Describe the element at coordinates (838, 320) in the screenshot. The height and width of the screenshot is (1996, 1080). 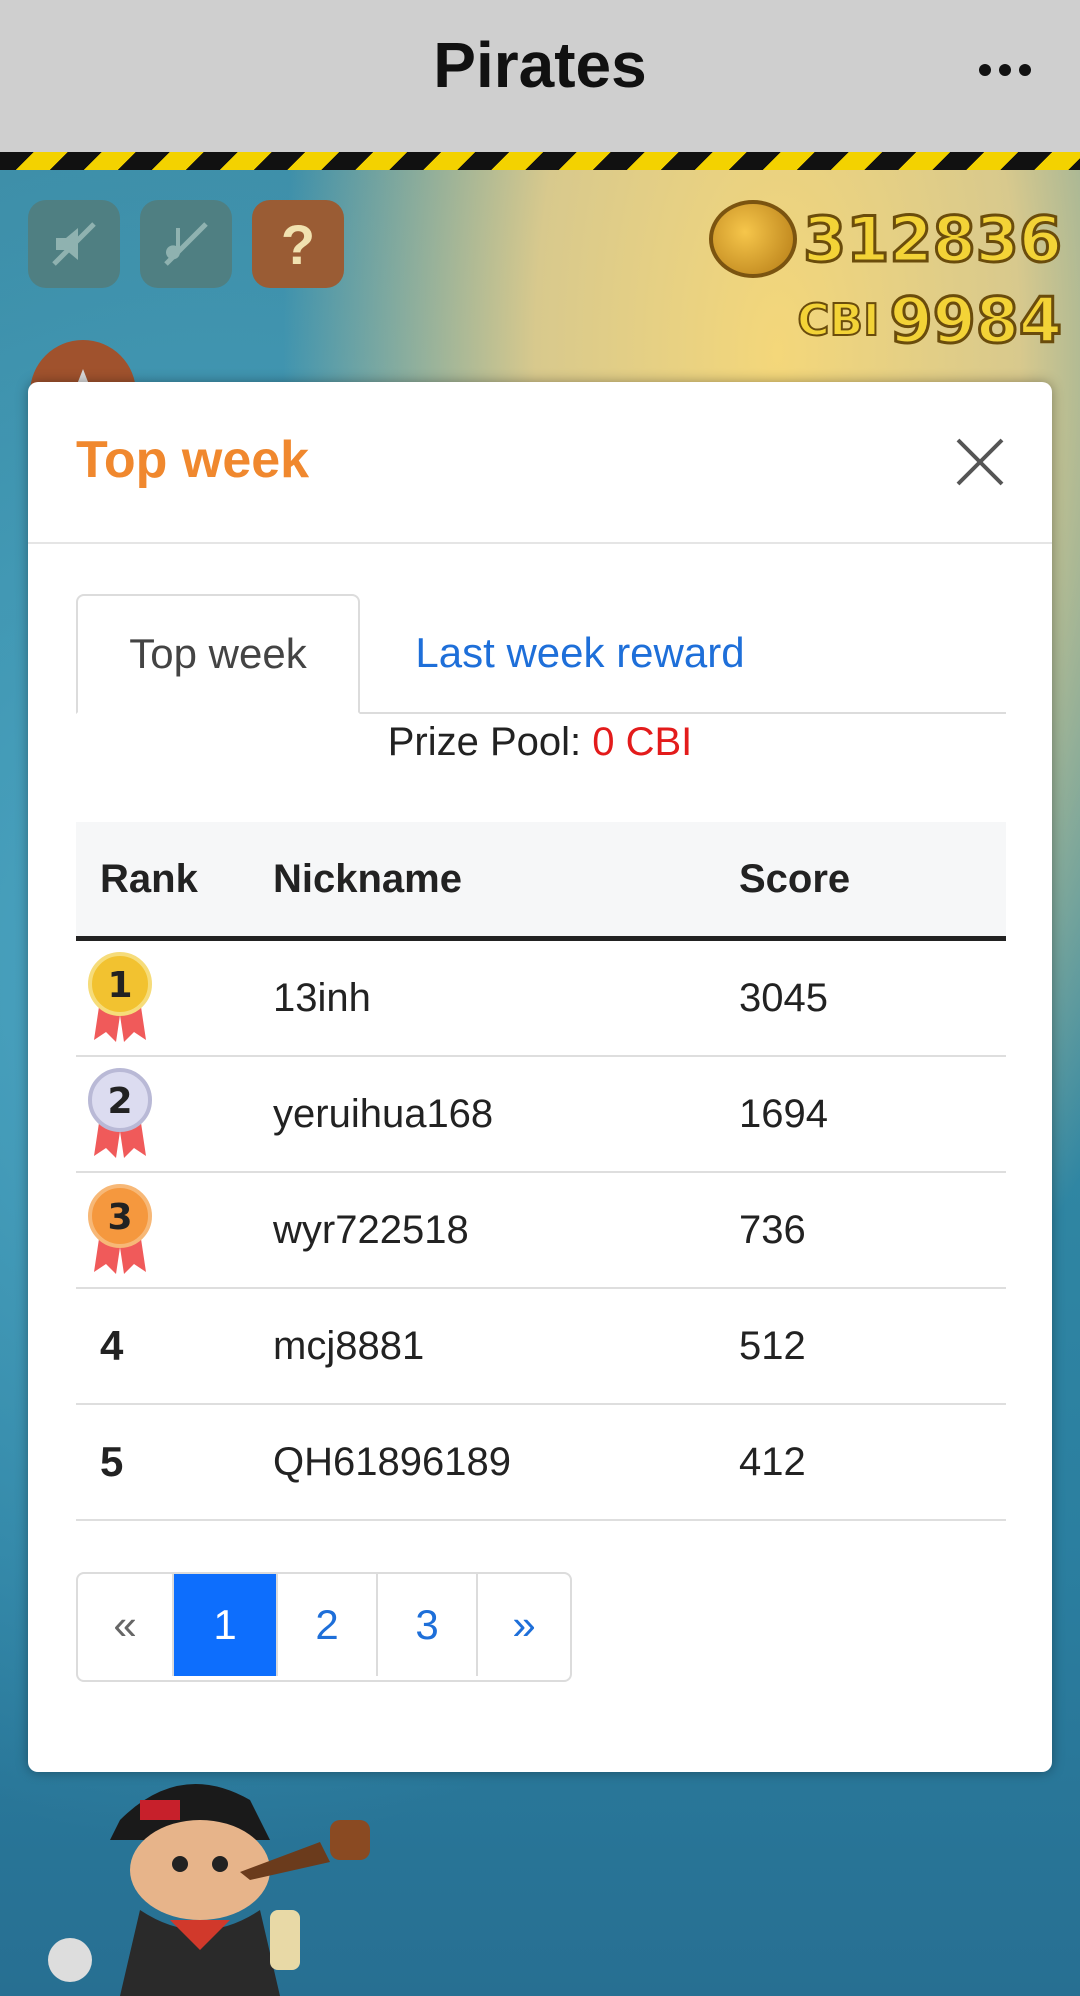
I see `cbi-label: CBI` at that location.